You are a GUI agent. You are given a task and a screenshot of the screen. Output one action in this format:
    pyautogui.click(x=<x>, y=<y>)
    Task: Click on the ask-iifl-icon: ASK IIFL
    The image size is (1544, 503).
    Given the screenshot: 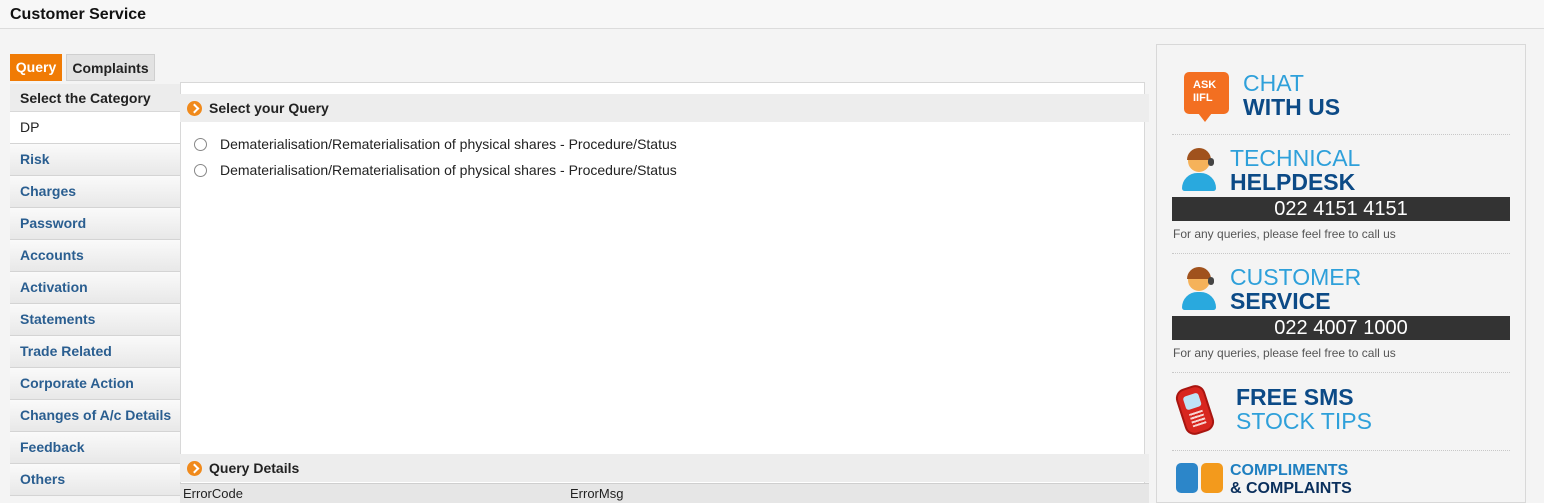 What is the action you would take?
    pyautogui.click(x=1206, y=97)
    